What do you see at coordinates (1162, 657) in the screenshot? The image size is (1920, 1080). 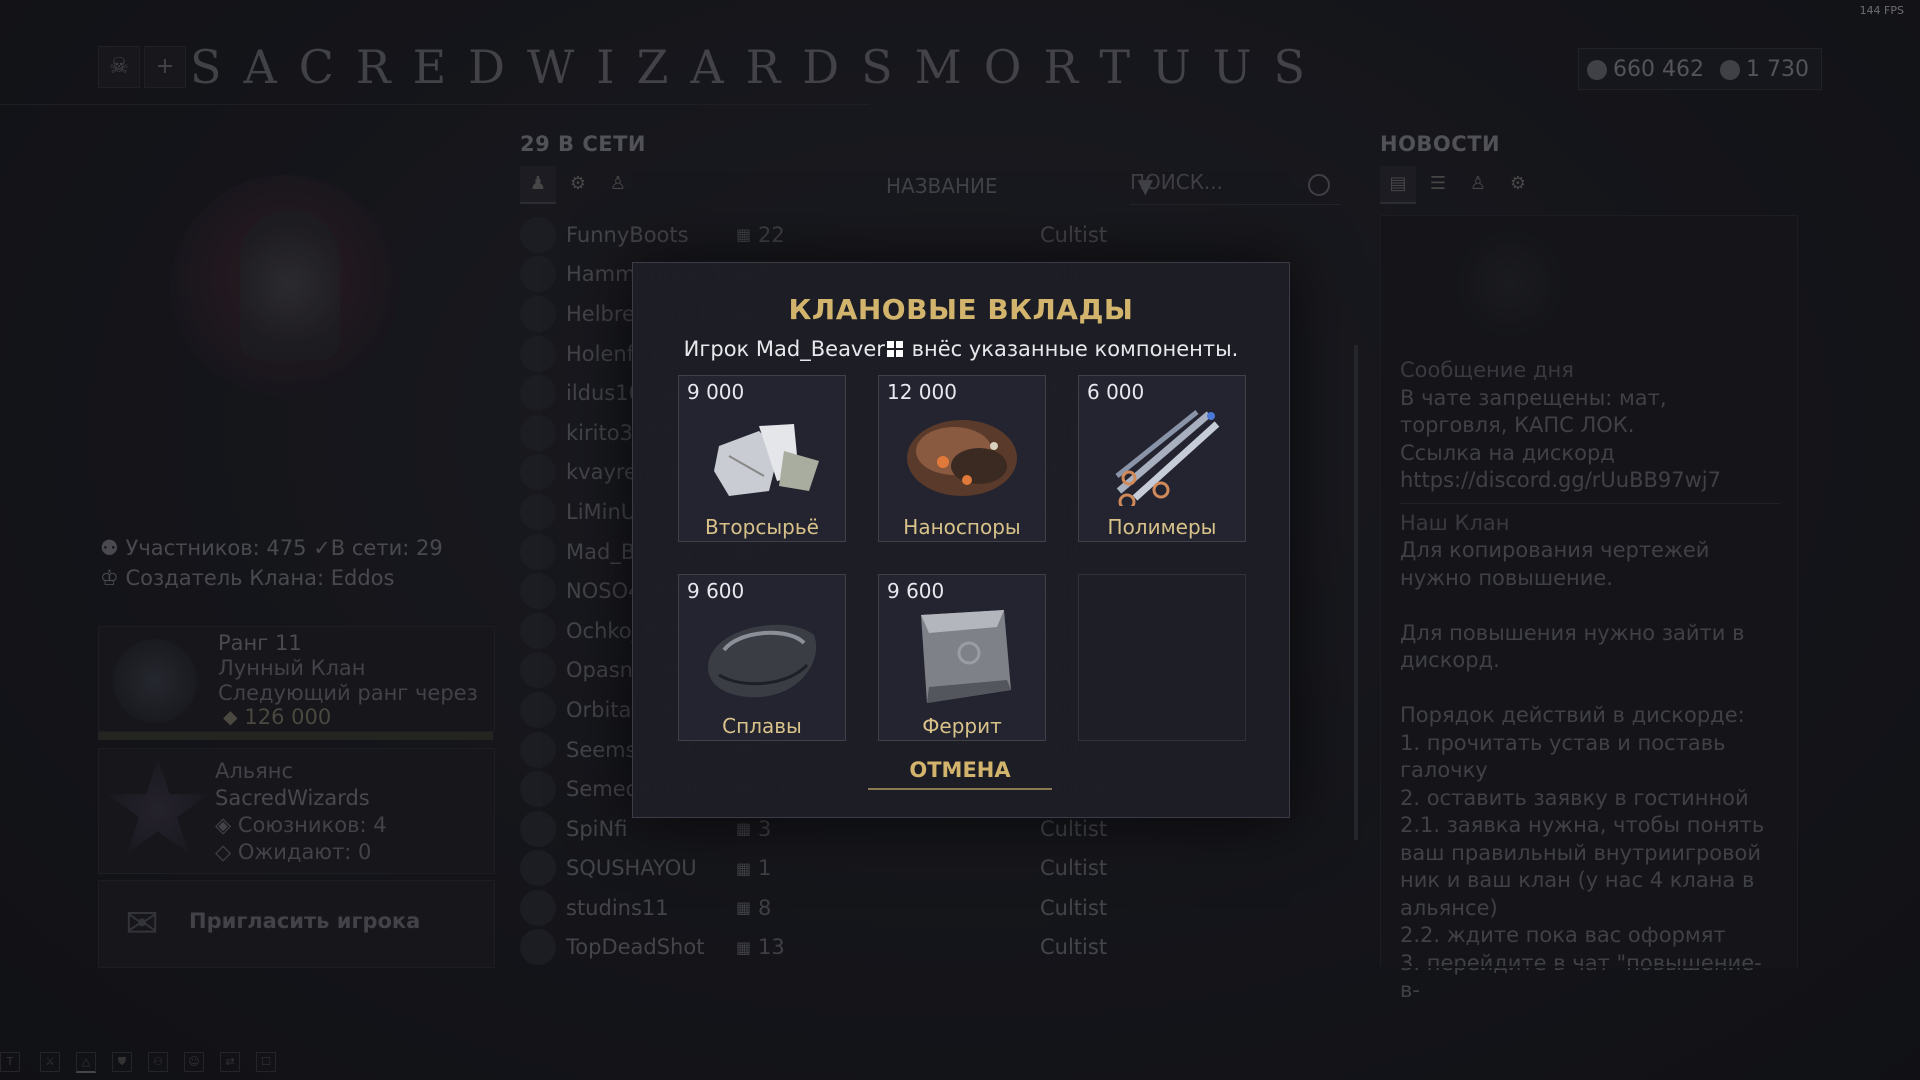 I see `empty-resource-cell` at bounding box center [1162, 657].